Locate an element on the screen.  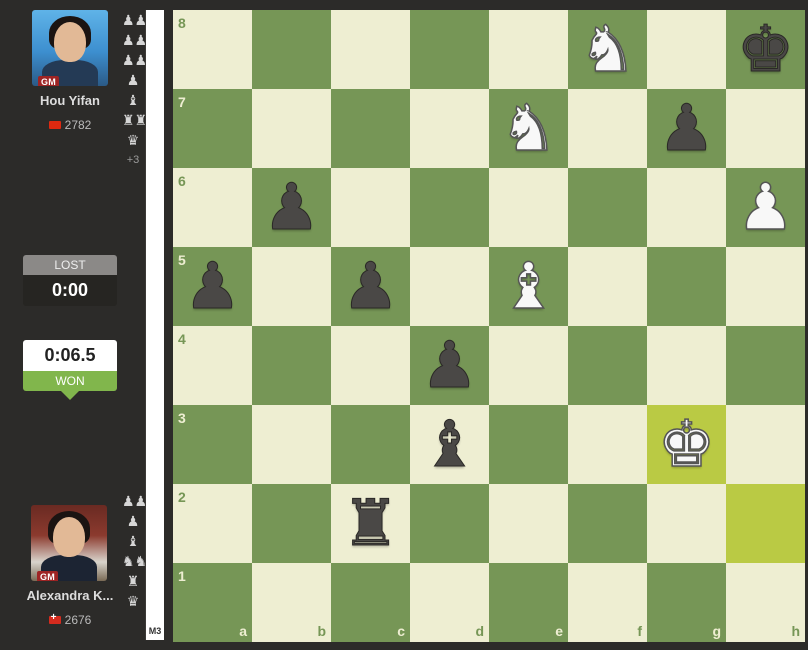
square-e6 is located at coordinates (528, 207).